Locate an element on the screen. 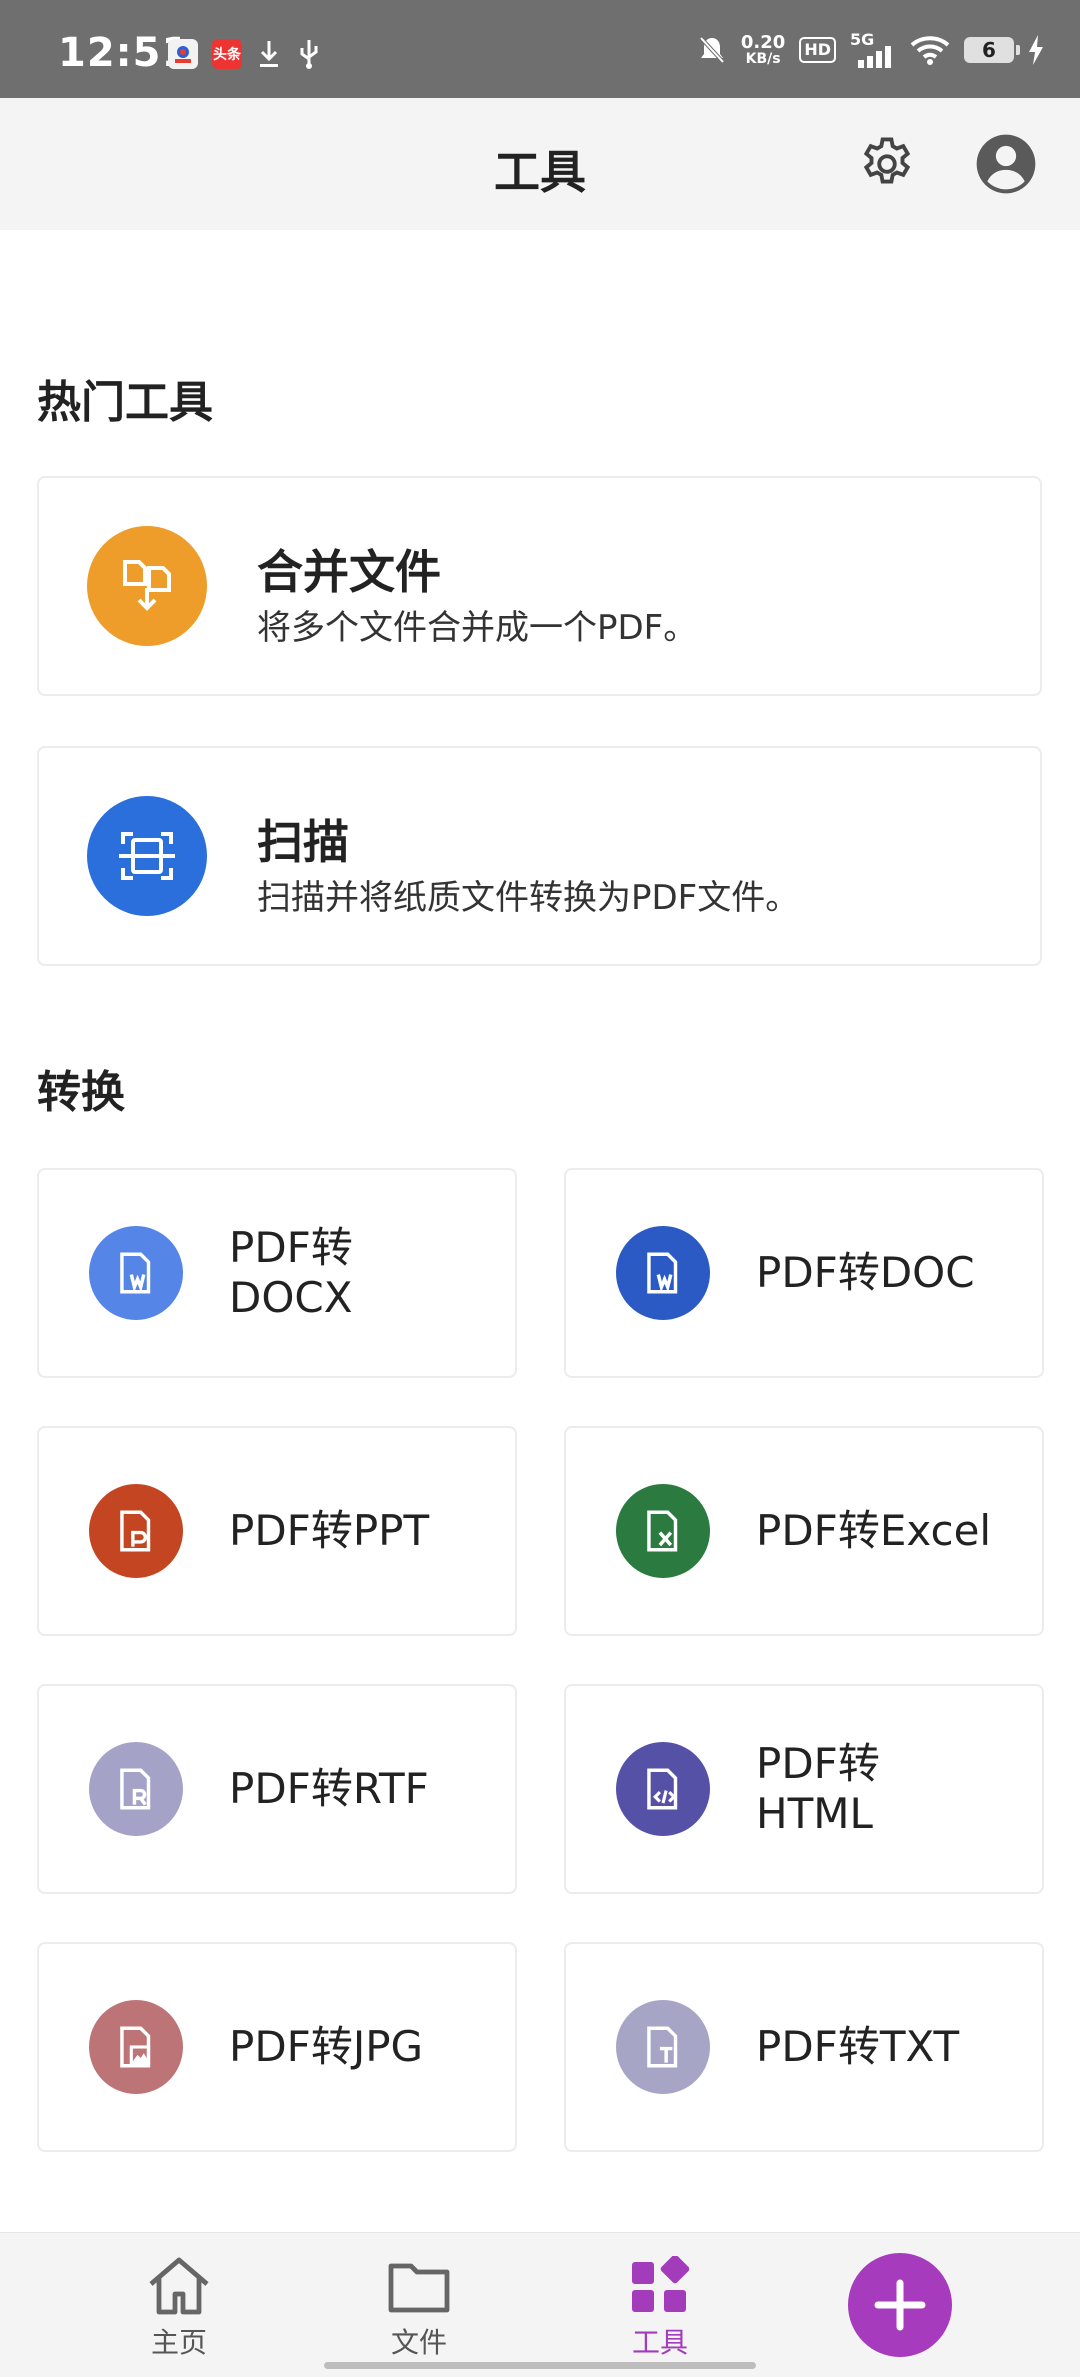  pdf-to-html-label: PDF转 HTML is located at coordinates (818, 1788).